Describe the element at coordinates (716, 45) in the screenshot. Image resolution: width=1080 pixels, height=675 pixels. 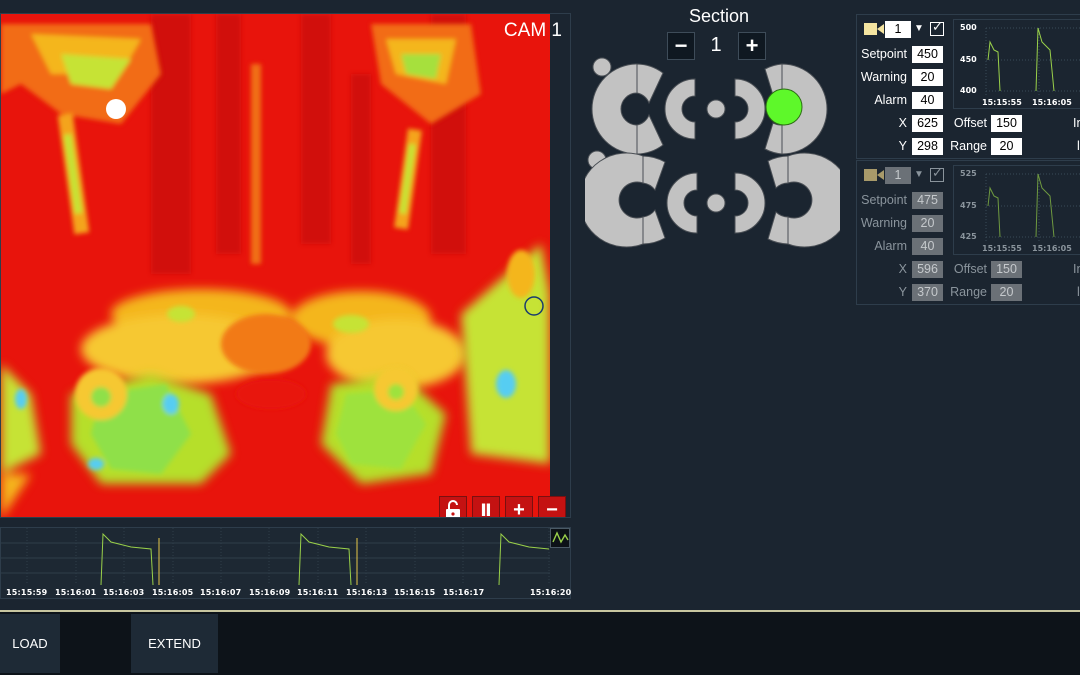
I see `section-value: 1` at that location.